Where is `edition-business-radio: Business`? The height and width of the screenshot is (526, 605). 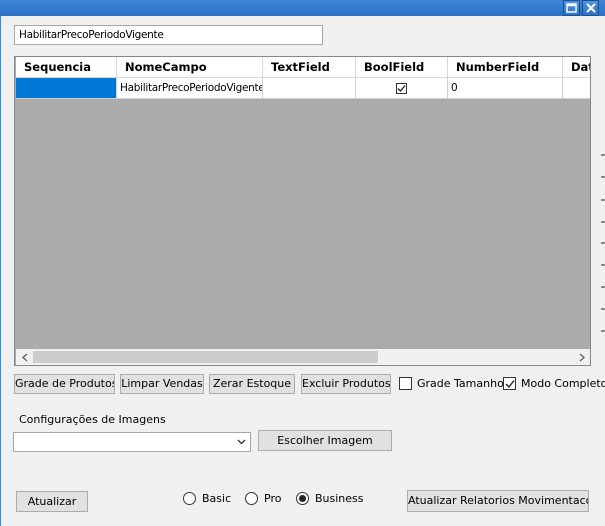
edition-business-radio: Business is located at coordinates (330, 498).